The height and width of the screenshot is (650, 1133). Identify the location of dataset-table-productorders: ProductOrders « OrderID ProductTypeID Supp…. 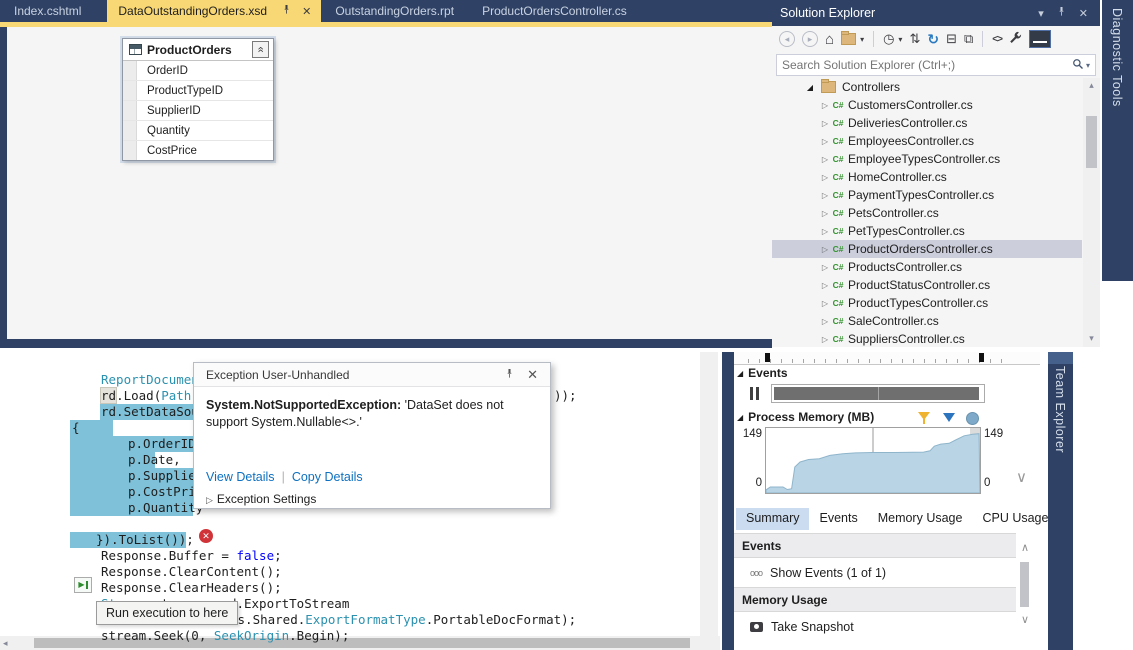
(198, 99).